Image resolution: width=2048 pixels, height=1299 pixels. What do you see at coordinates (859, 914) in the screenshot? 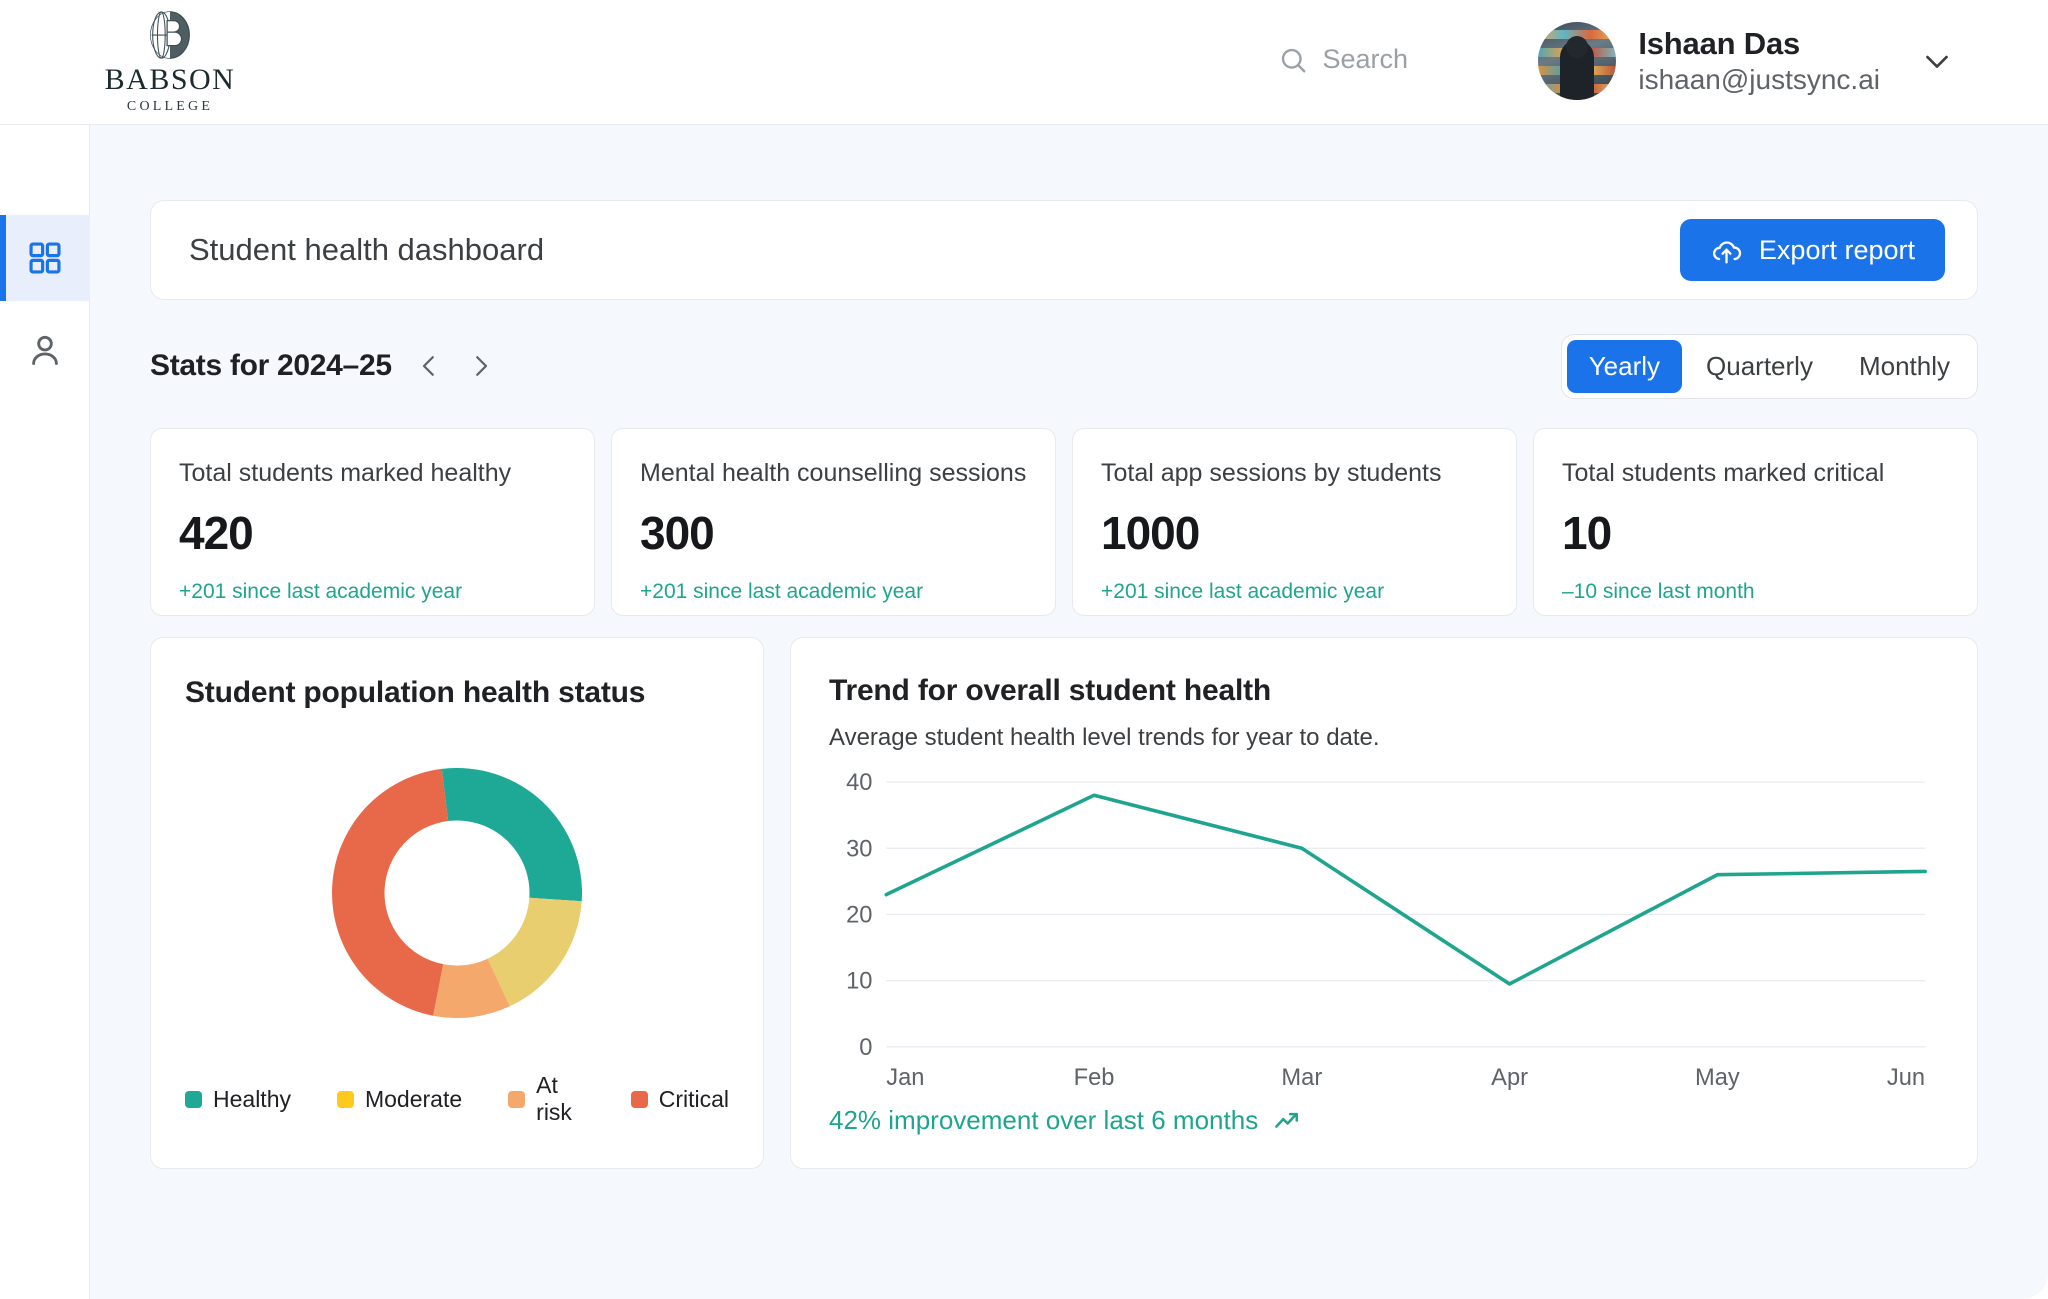
I see `y-axis-tick-label: 20` at bounding box center [859, 914].